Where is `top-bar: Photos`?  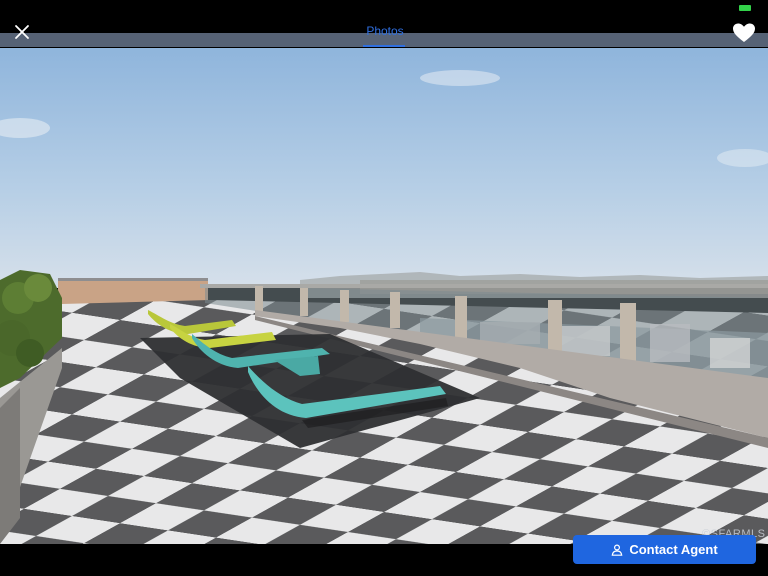
top-bar: Photos is located at coordinates (384, 24).